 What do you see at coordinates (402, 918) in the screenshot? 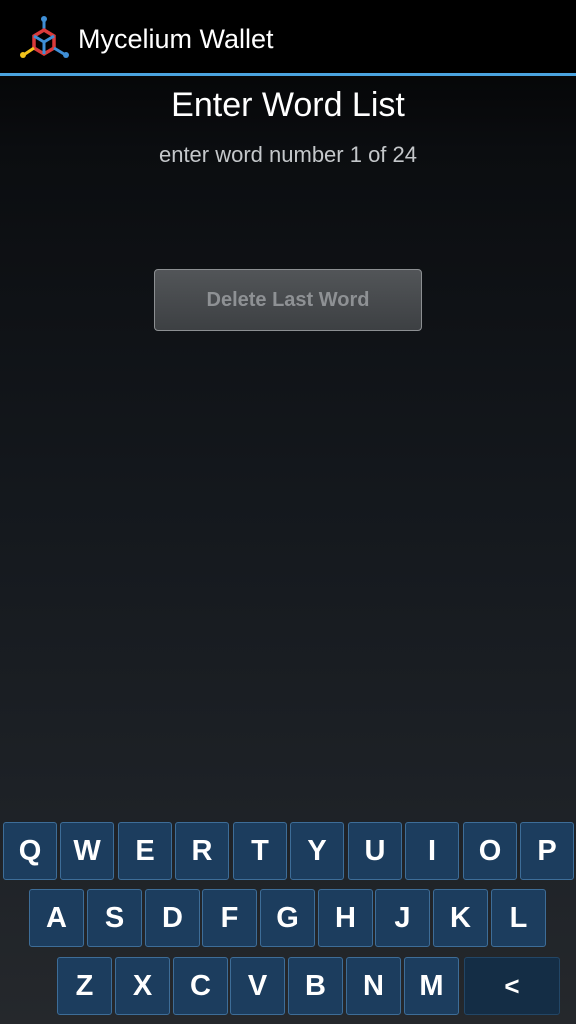
I see `key-j: J` at bounding box center [402, 918].